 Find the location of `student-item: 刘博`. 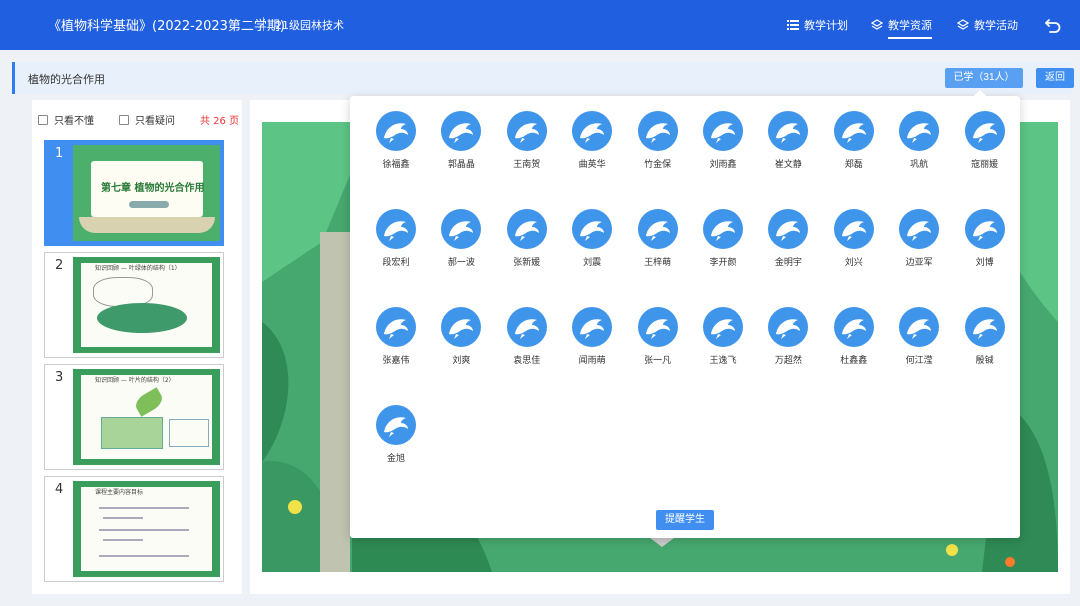

student-item: 刘博 is located at coordinates (985, 238).